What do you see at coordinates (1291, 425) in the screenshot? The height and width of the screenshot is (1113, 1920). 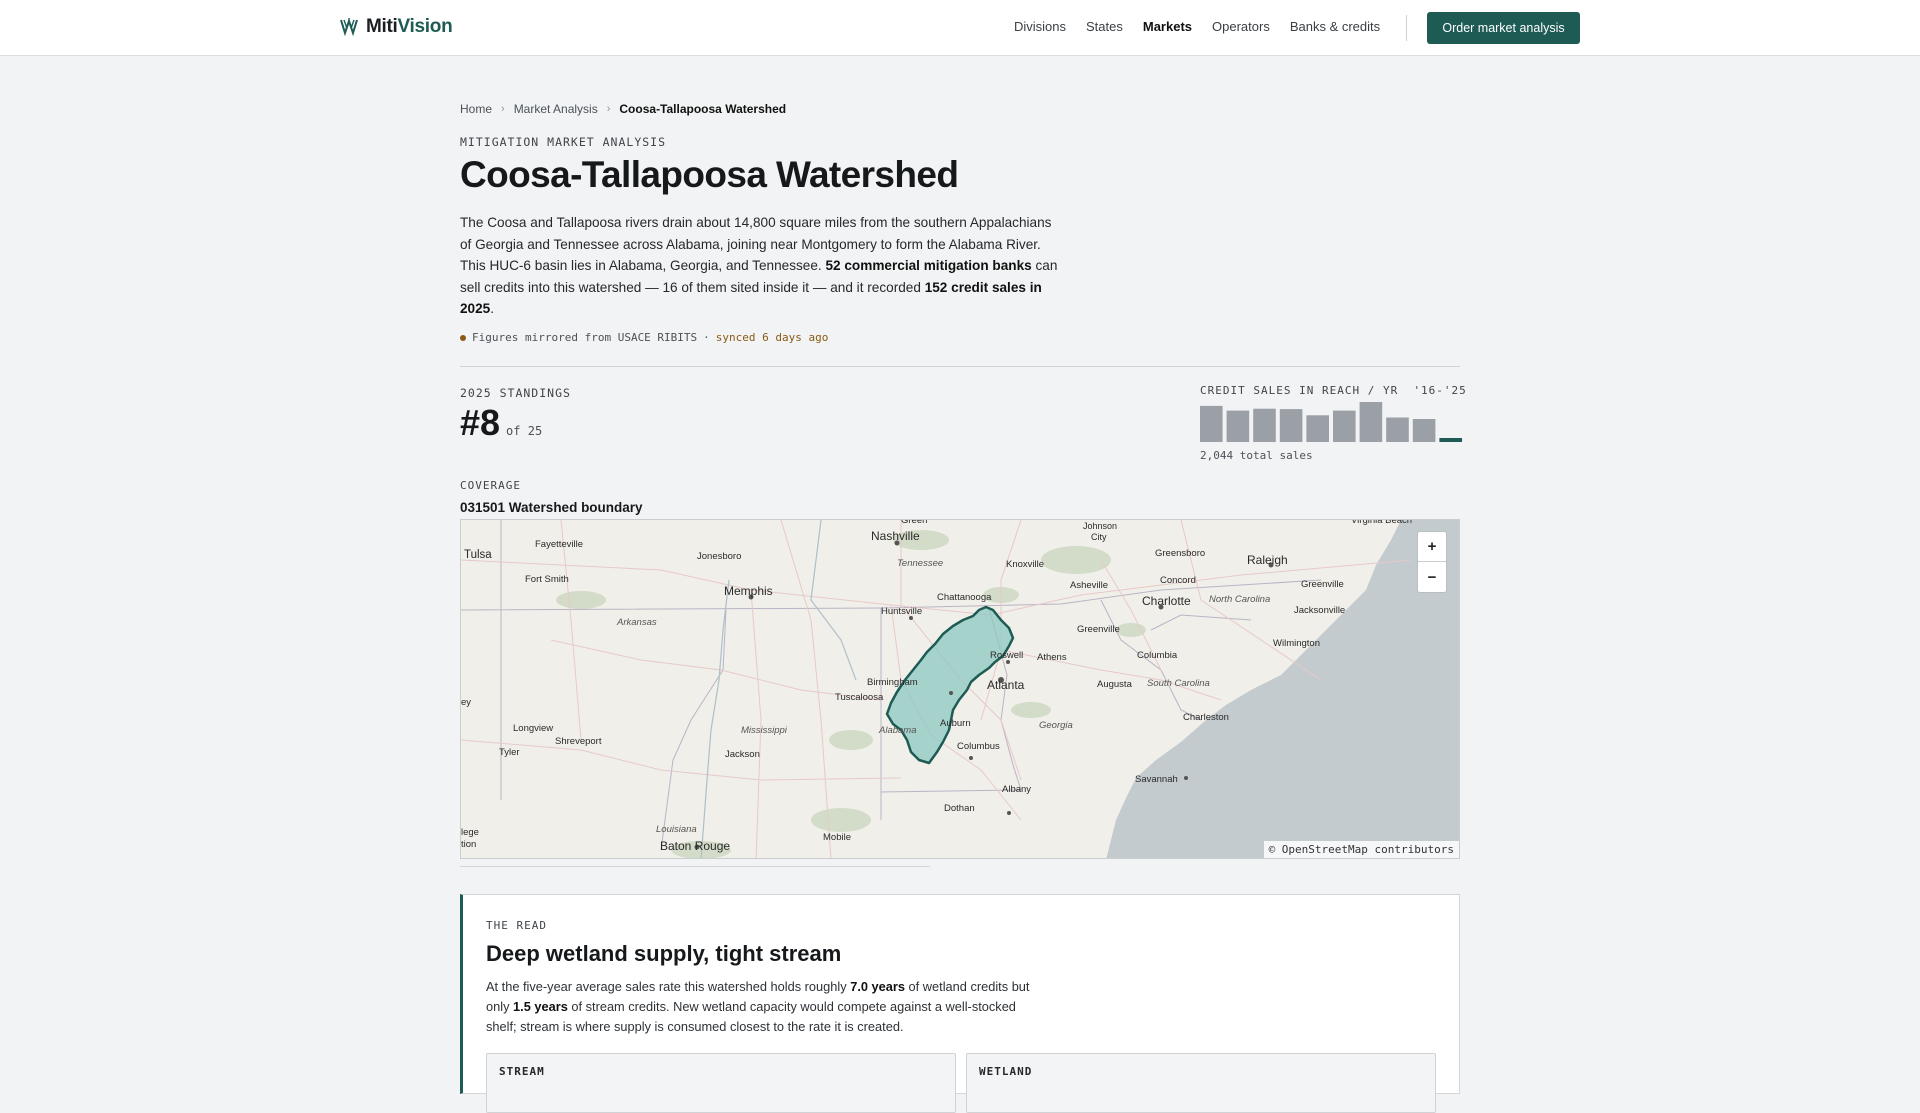 I see `sales-bar-2019` at bounding box center [1291, 425].